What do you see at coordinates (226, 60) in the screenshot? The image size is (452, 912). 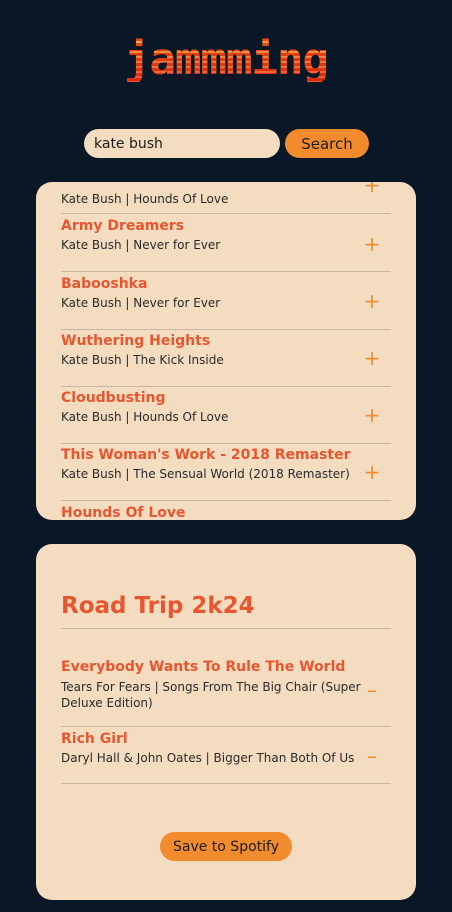 I see `app-logo: jammming` at bounding box center [226, 60].